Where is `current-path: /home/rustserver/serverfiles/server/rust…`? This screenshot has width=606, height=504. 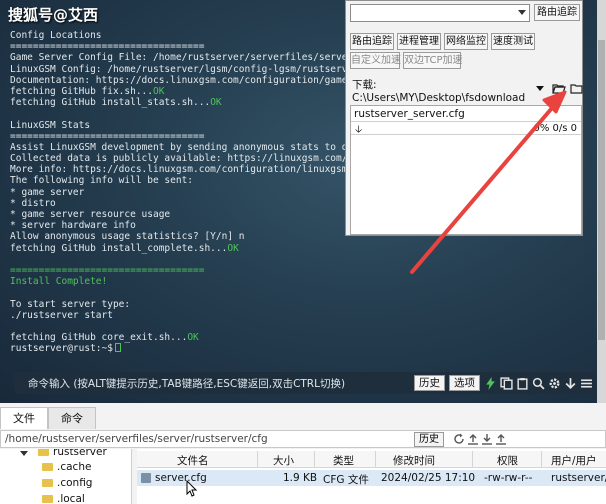
current-path: /home/rustserver/serverfiles/server/rust… is located at coordinates (136, 439).